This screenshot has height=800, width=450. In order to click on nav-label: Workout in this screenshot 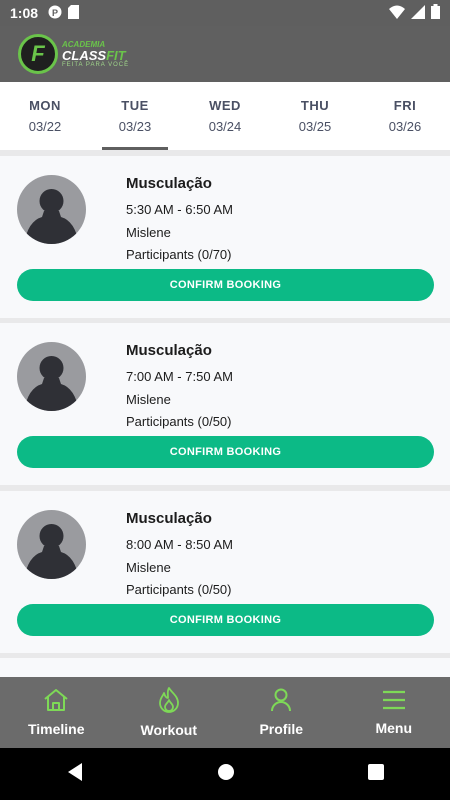, I will do `click(168, 730)`.